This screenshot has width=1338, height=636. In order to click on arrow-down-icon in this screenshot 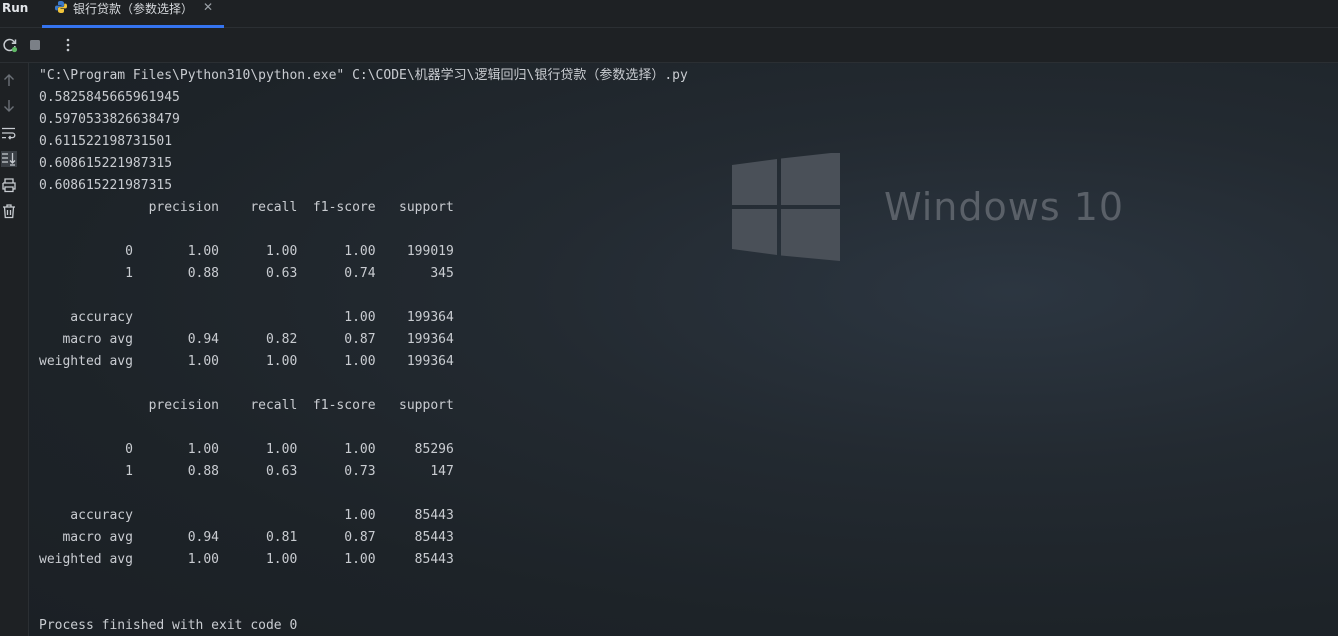, I will do `click(9, 106)`.